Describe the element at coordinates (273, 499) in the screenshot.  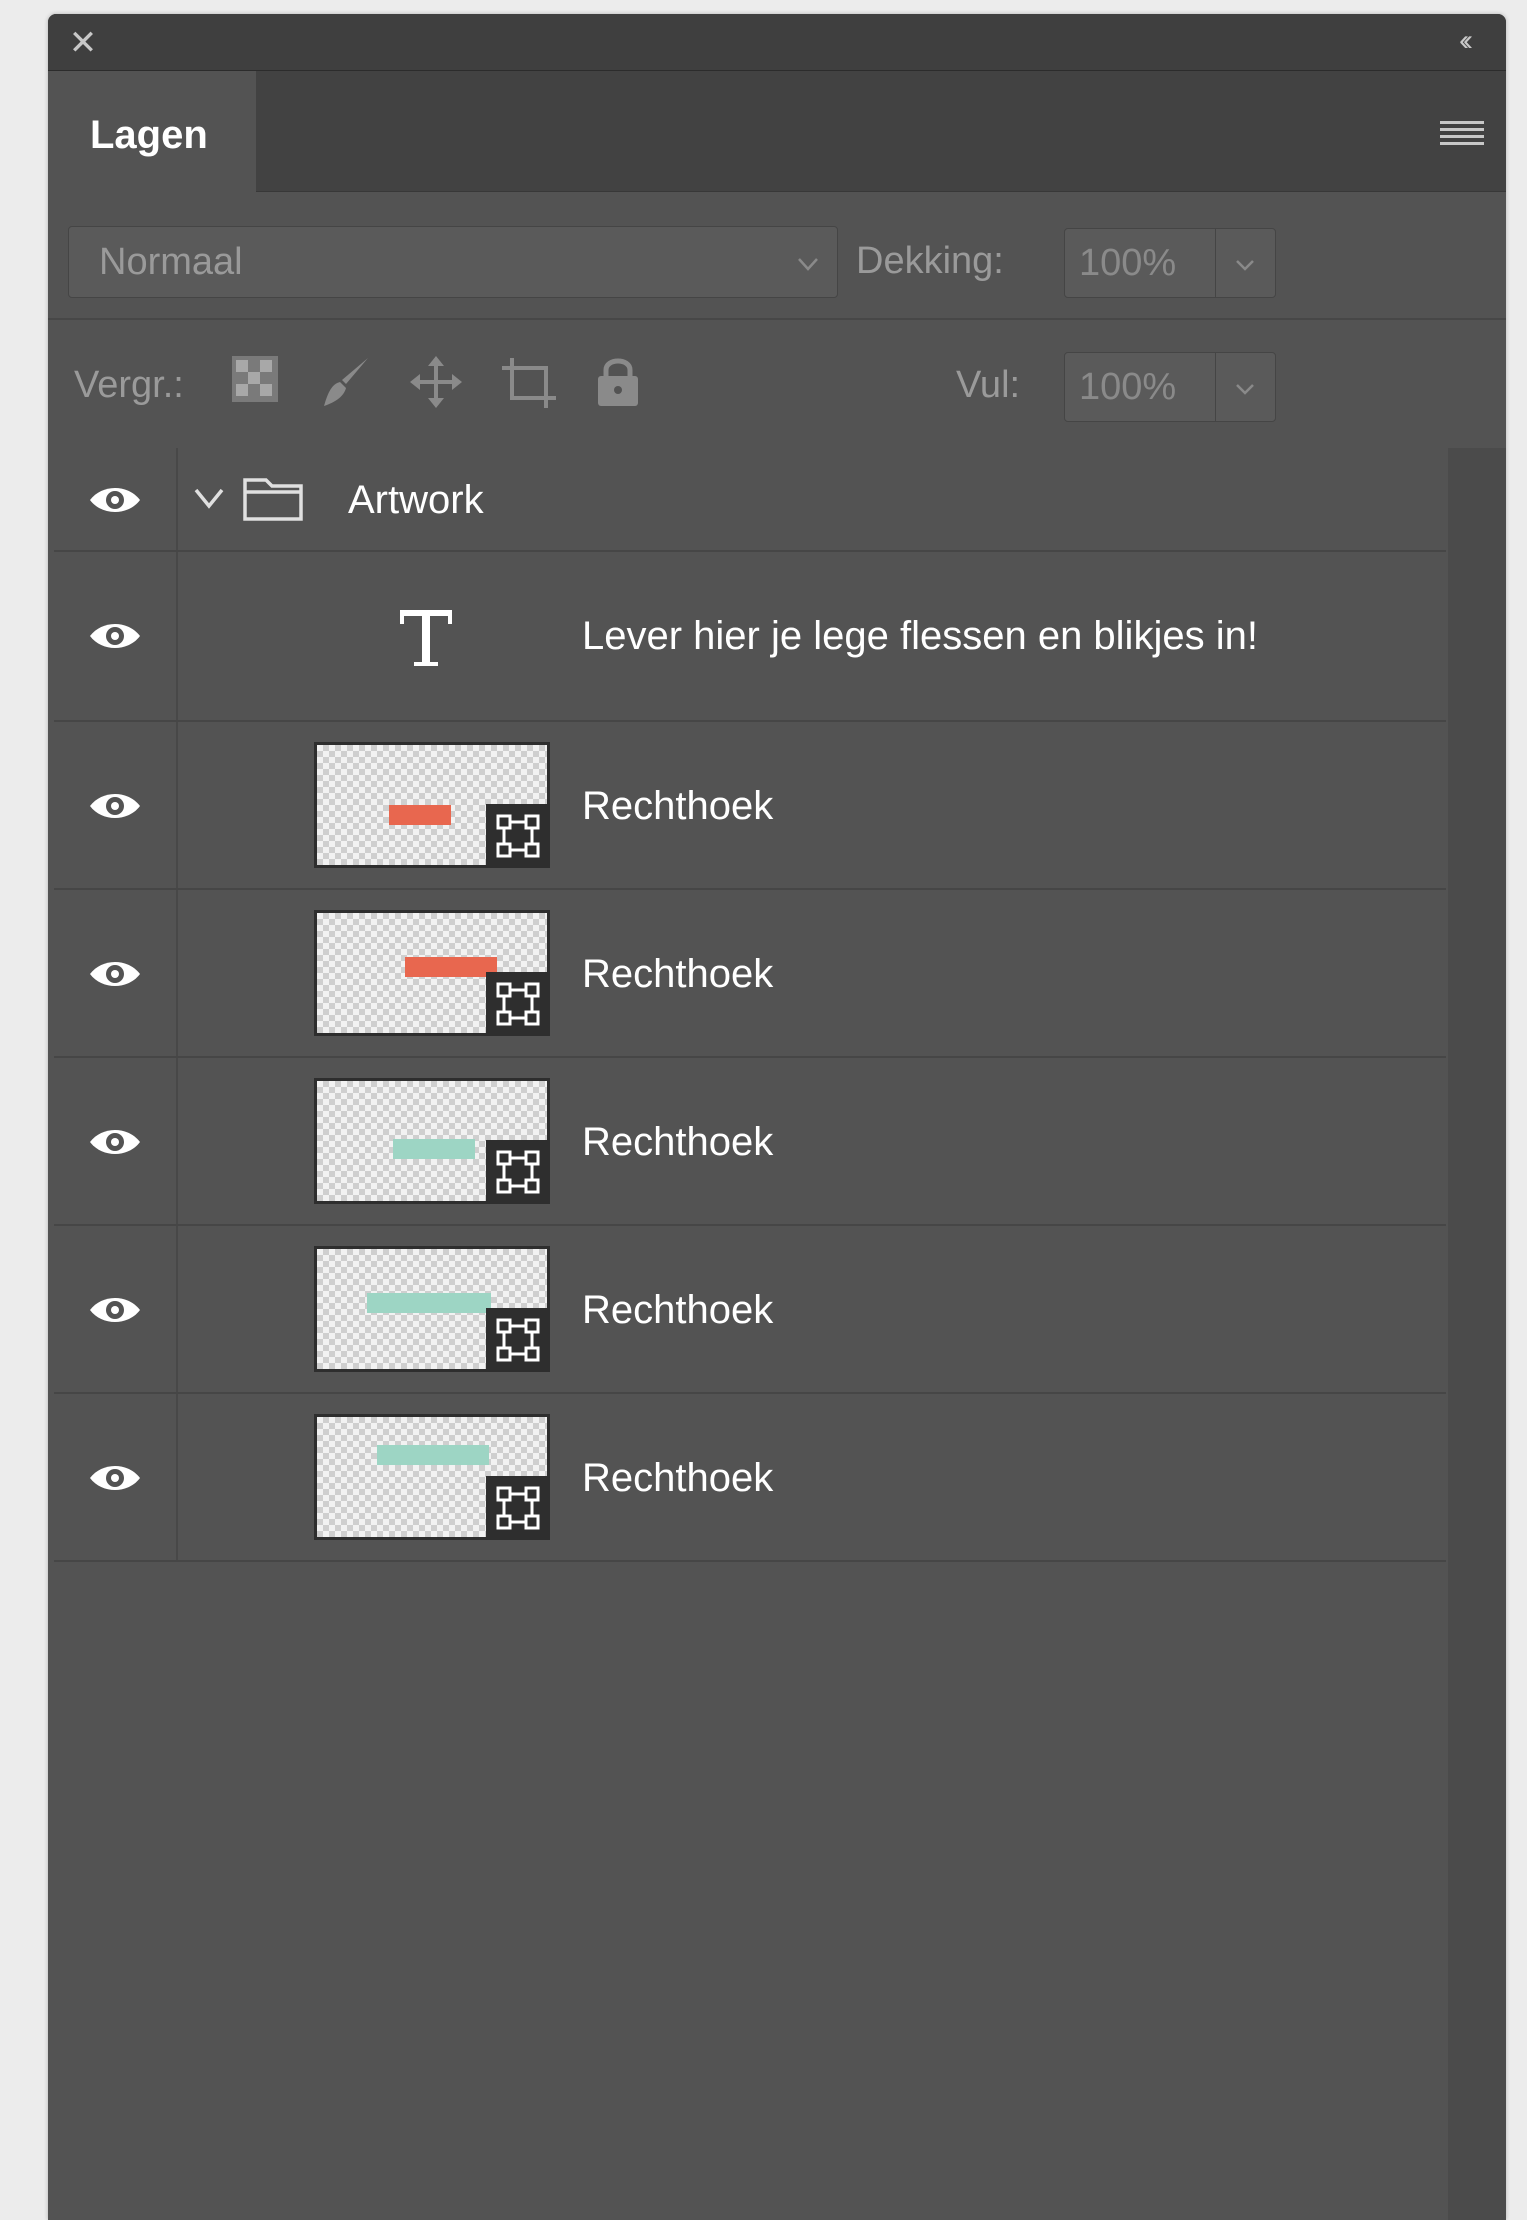
I see `folder-icon` at that location.